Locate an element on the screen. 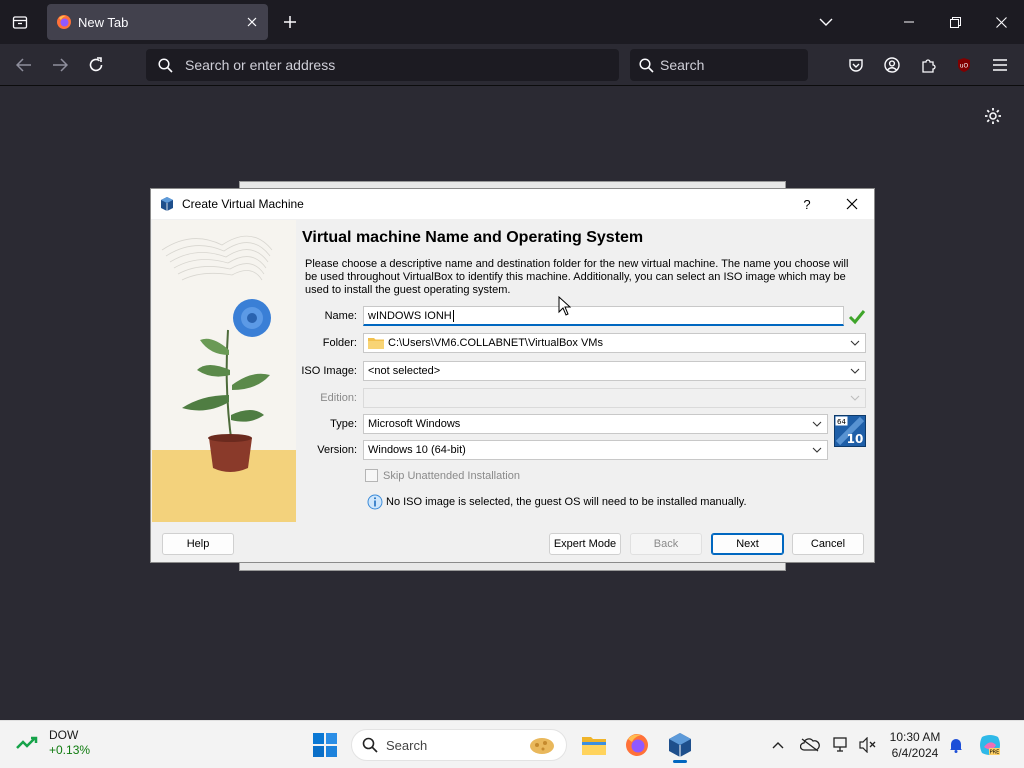  os-badge-version: 10 is located at coordinates (855, 439).